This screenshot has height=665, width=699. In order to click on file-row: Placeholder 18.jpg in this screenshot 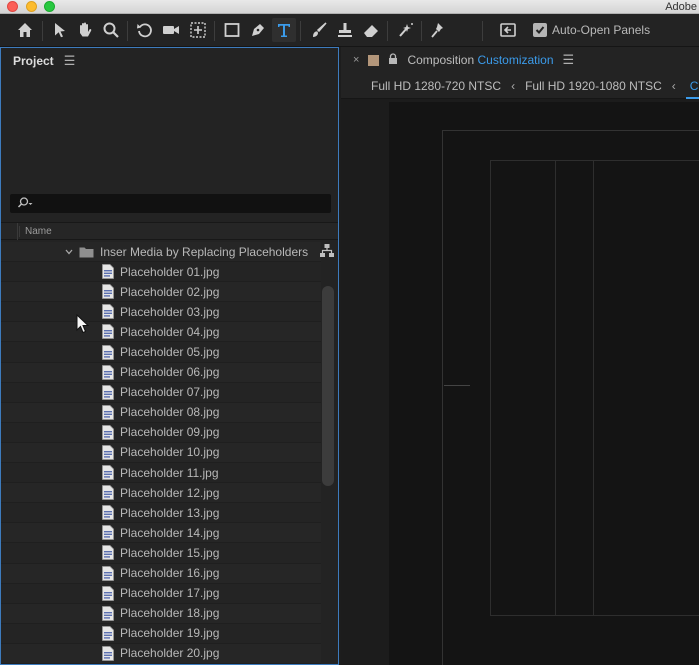, I will do `click(161, 613)`.